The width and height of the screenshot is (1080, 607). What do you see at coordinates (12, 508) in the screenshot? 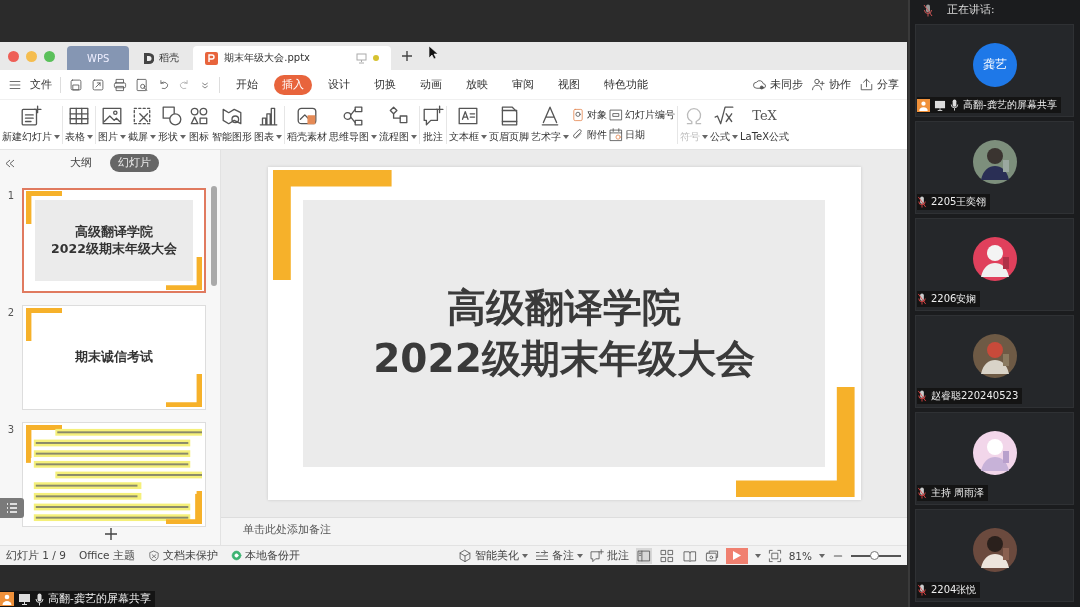
I see `outline-button` at bounding box center [12, 508].